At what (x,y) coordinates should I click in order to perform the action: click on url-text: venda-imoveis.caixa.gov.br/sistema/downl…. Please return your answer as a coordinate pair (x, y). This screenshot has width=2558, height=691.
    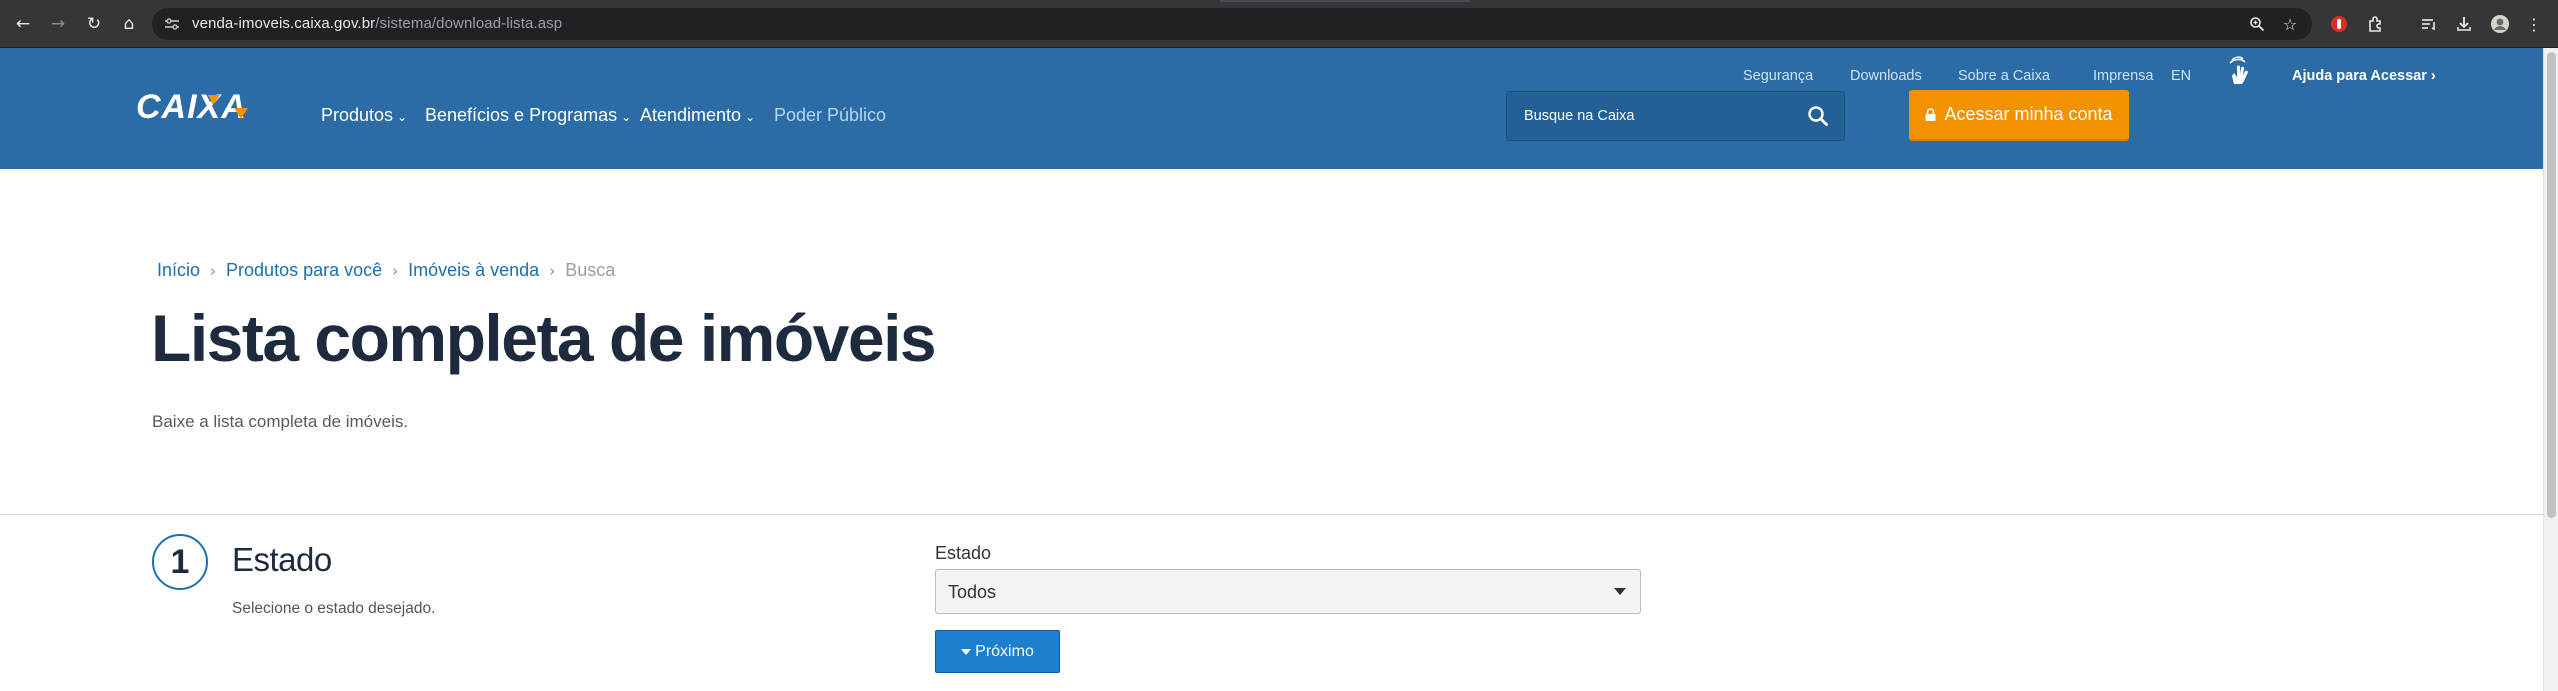
    Looking at the image, I should click on (377, 23).